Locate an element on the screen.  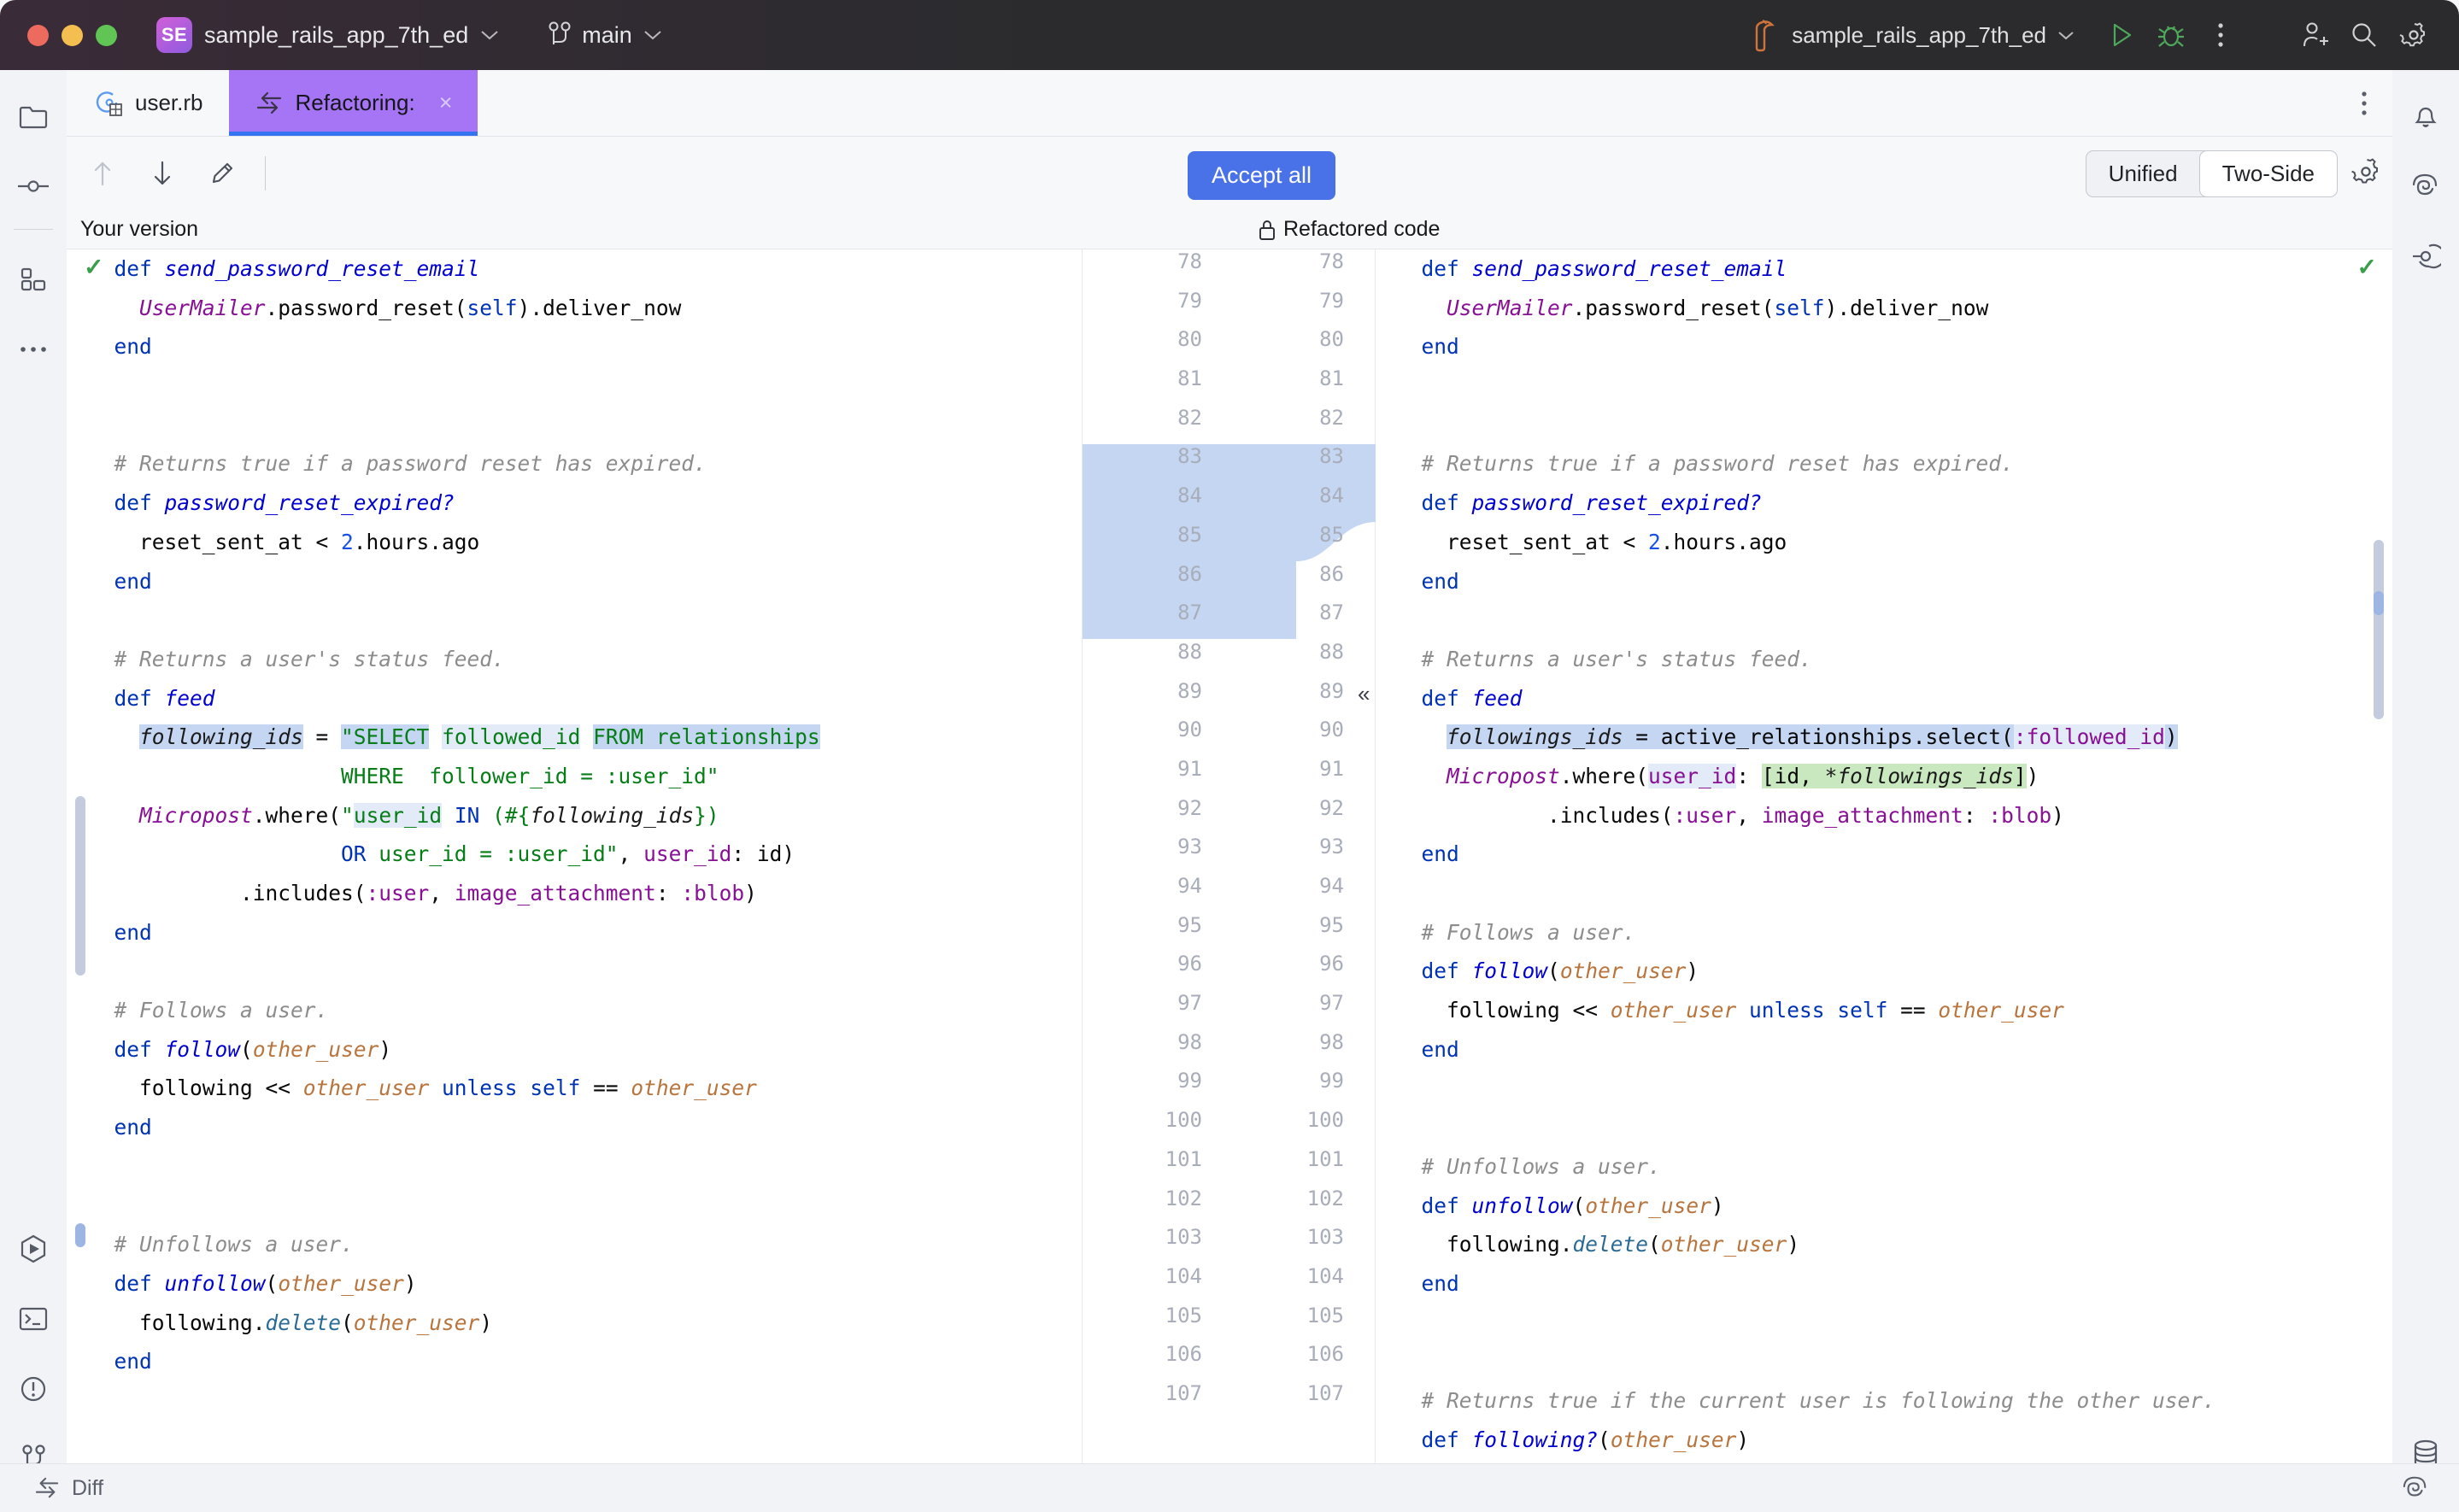
right-line-number: 92 is located at coordinates (1331, 807).